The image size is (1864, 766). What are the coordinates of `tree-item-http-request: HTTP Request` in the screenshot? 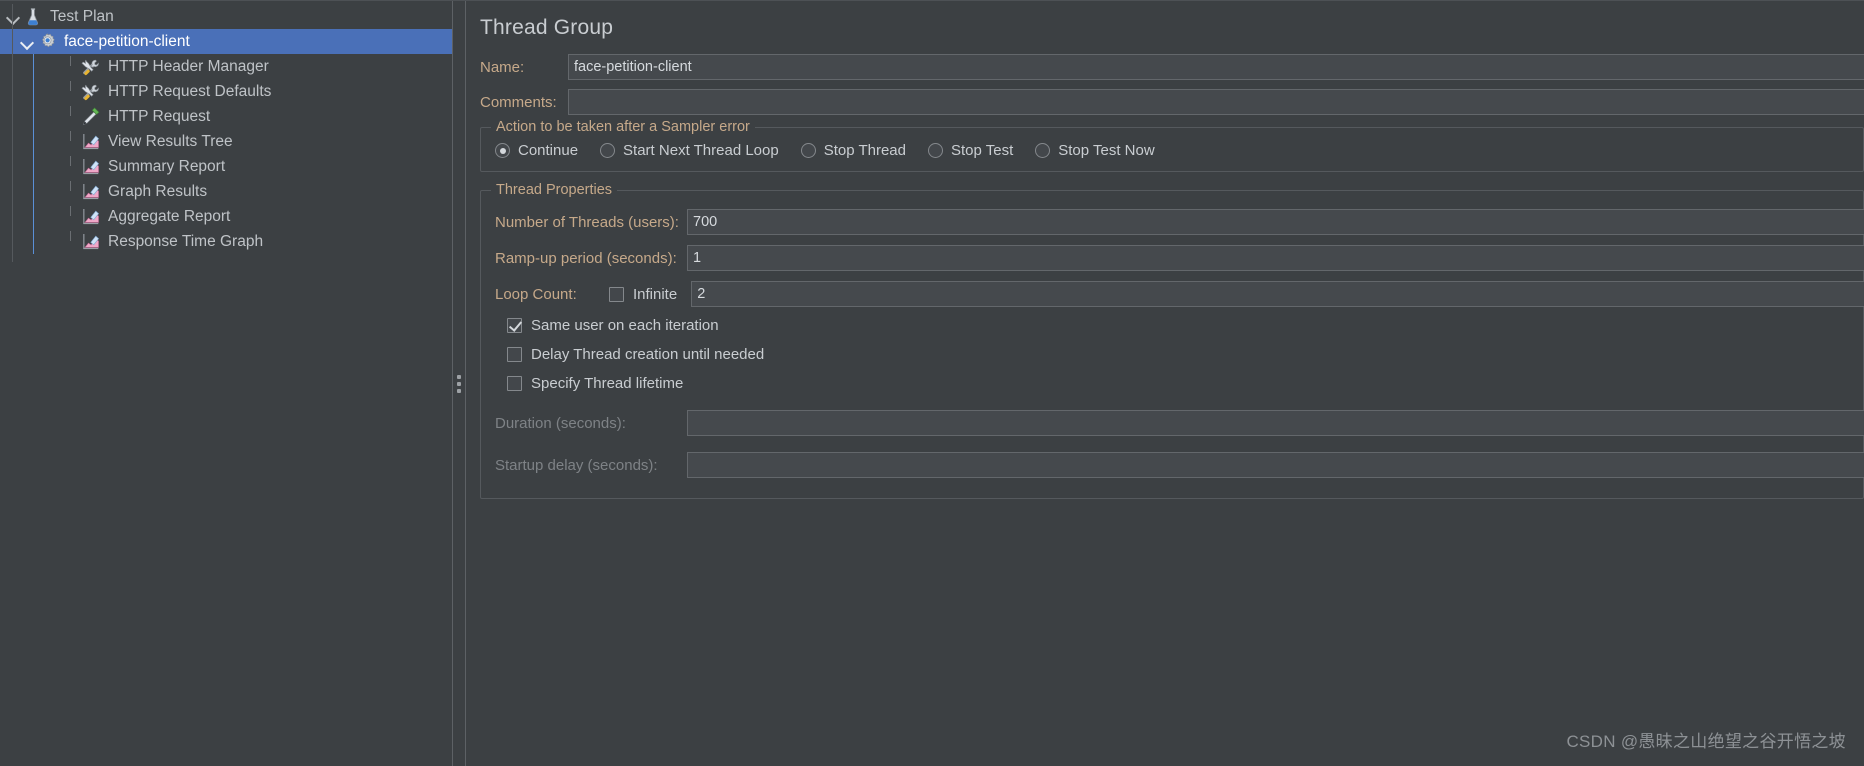 It's located at (226, 116).